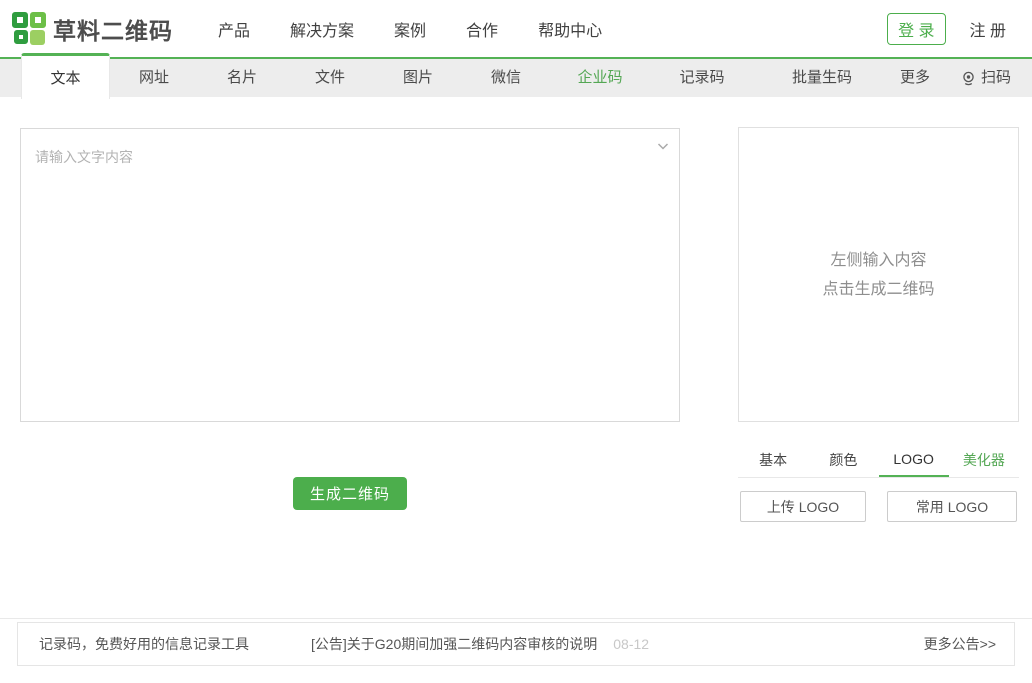 This screenshot has width=1032, height=683. What do you see at coordinates (878, 260) in the screenshot?
I see `preview-hint-line1: 左侧输入内容` at bounding box center [878, 260].